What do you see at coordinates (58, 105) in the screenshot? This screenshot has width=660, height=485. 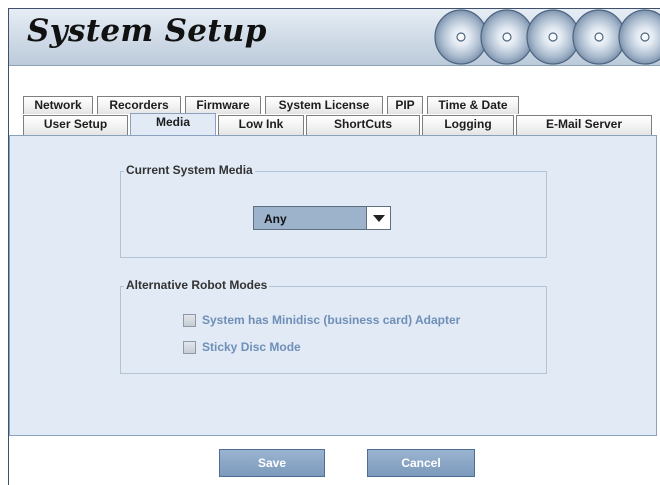 I see `tab-network: Network` at bounding box center [58, 105].